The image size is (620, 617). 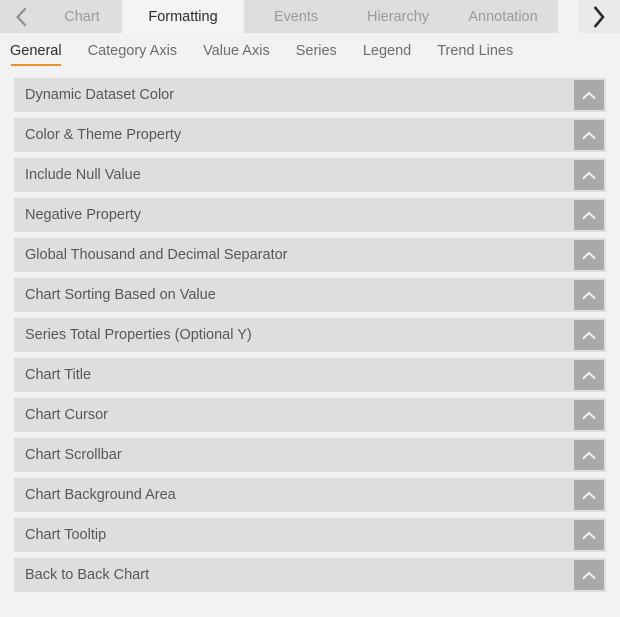 What do you see at coordinates (310, 95) in the screenshot?
I see `panel-row-dynamic-dataset-color: Dynamic Dataset Color` at bounding box center [310, 95].